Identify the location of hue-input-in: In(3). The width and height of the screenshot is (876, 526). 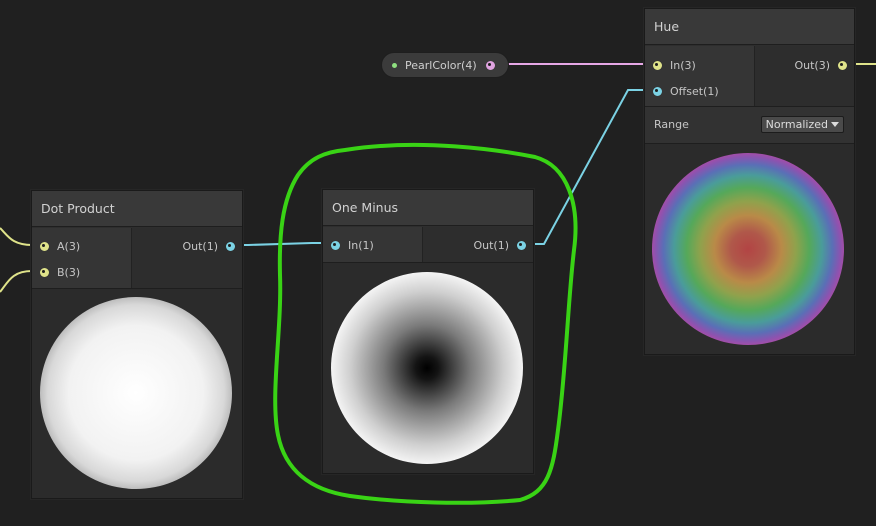
(674, 65).